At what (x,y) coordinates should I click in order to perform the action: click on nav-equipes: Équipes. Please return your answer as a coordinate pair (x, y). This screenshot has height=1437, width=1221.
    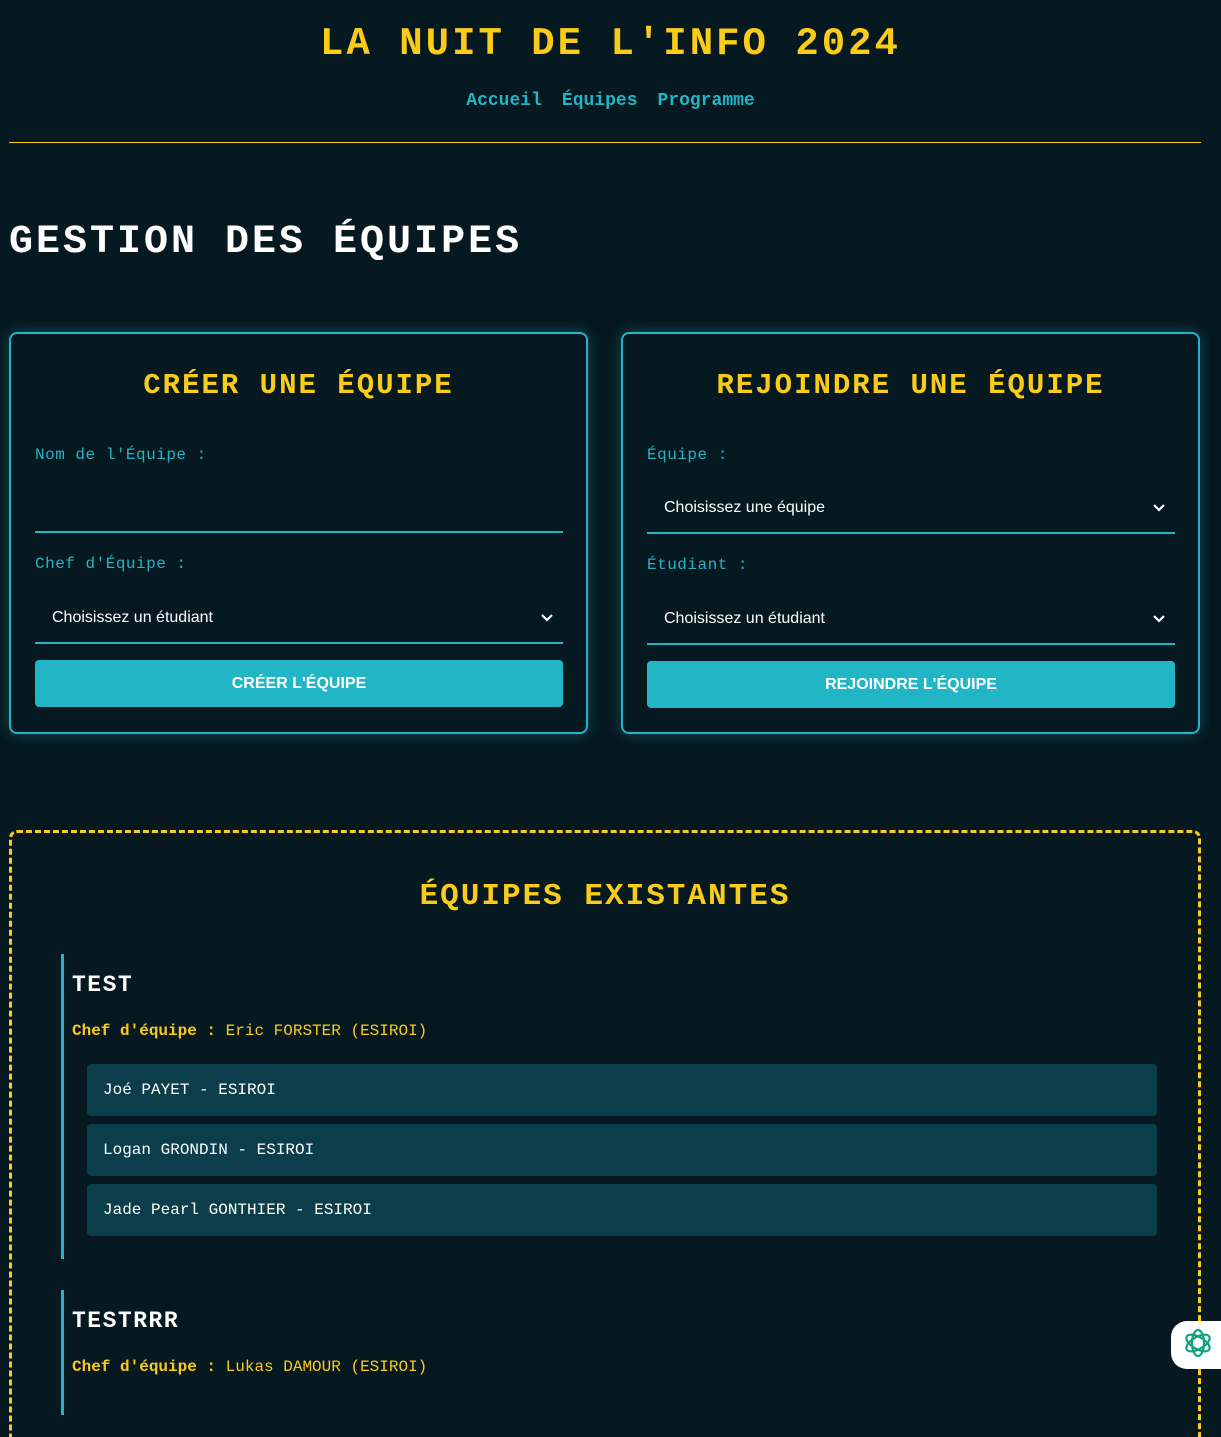
    Looking at the image, I should click on (600, 101).